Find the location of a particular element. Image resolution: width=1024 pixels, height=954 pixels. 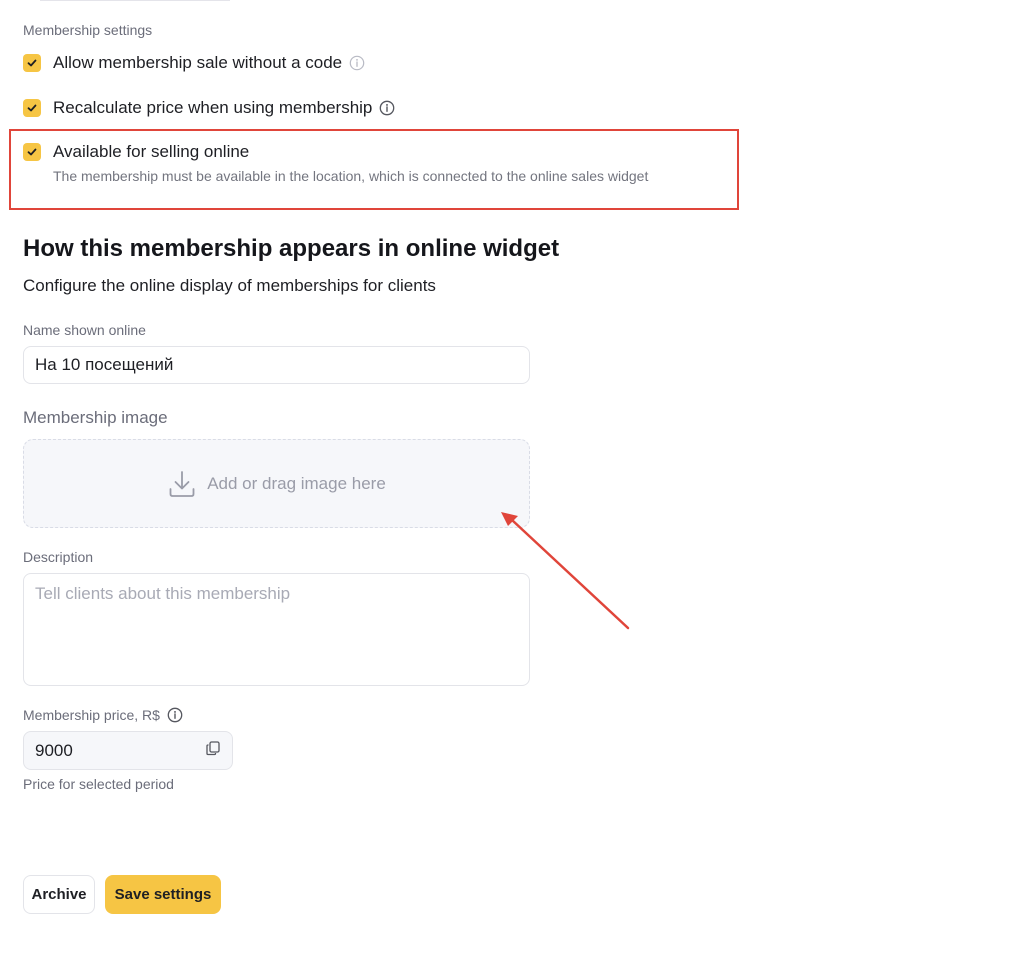

name-online-label: Name shown online is located at coordinates (84, 330).